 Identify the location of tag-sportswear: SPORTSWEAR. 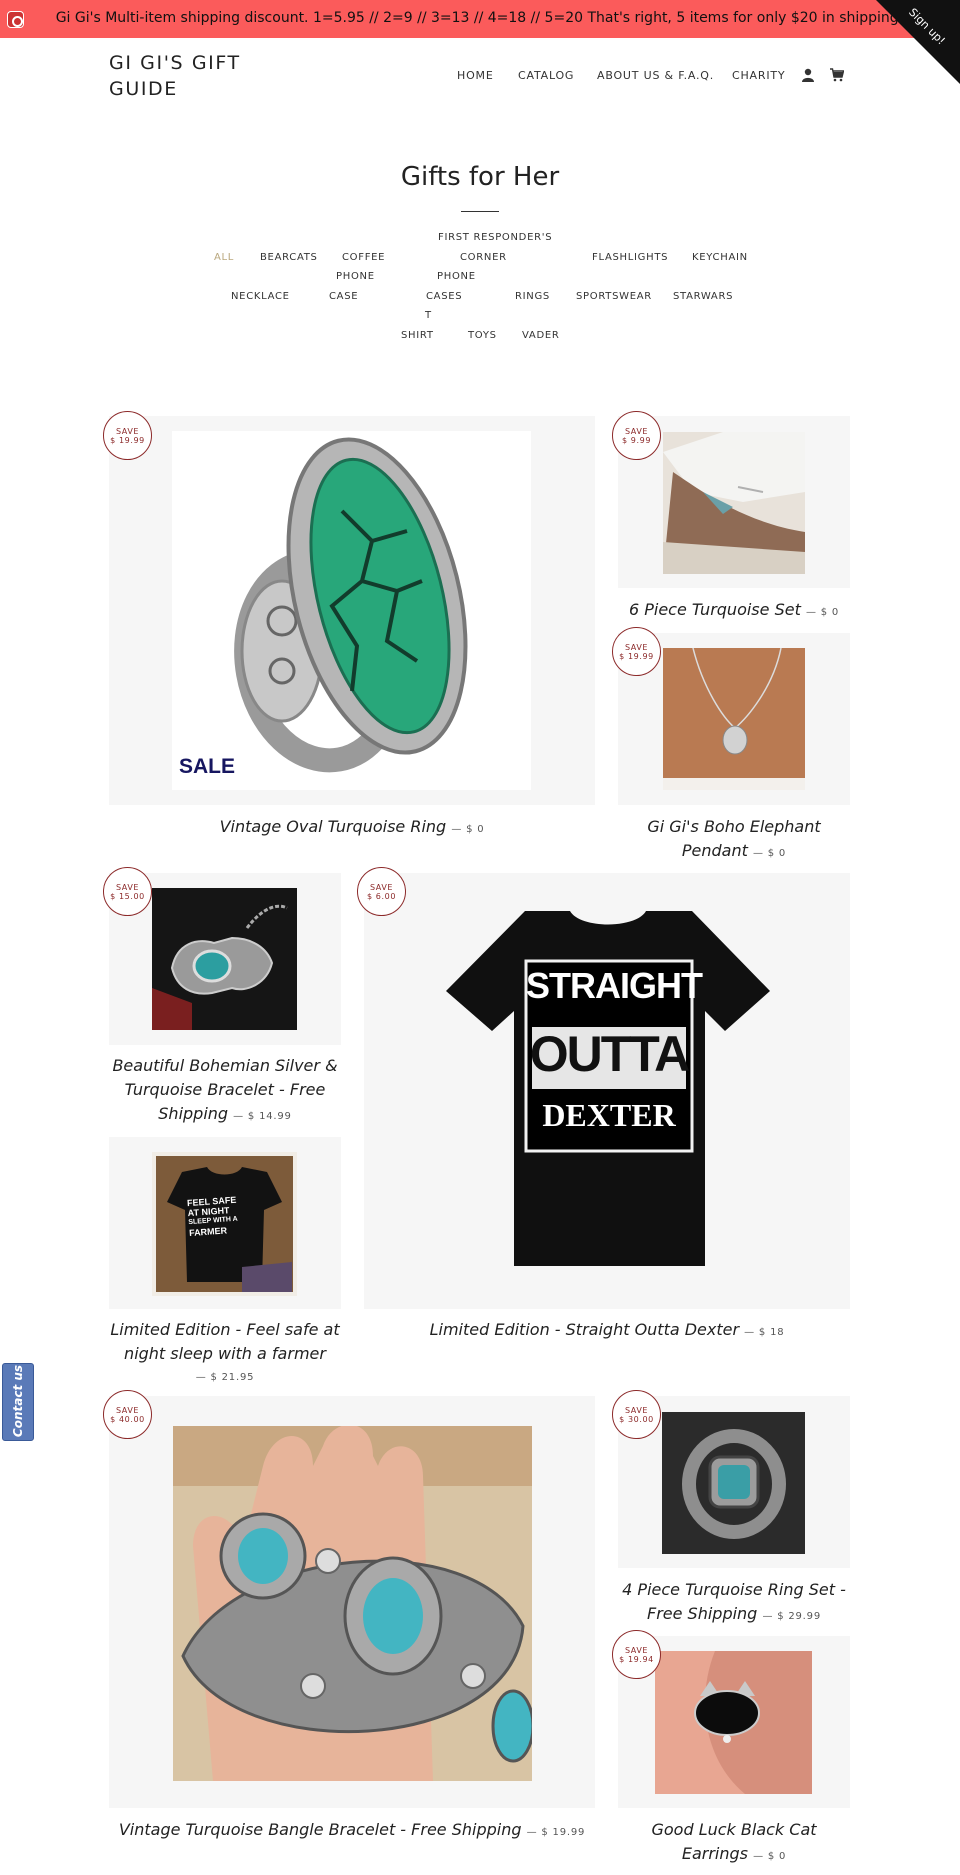
(614, 296).